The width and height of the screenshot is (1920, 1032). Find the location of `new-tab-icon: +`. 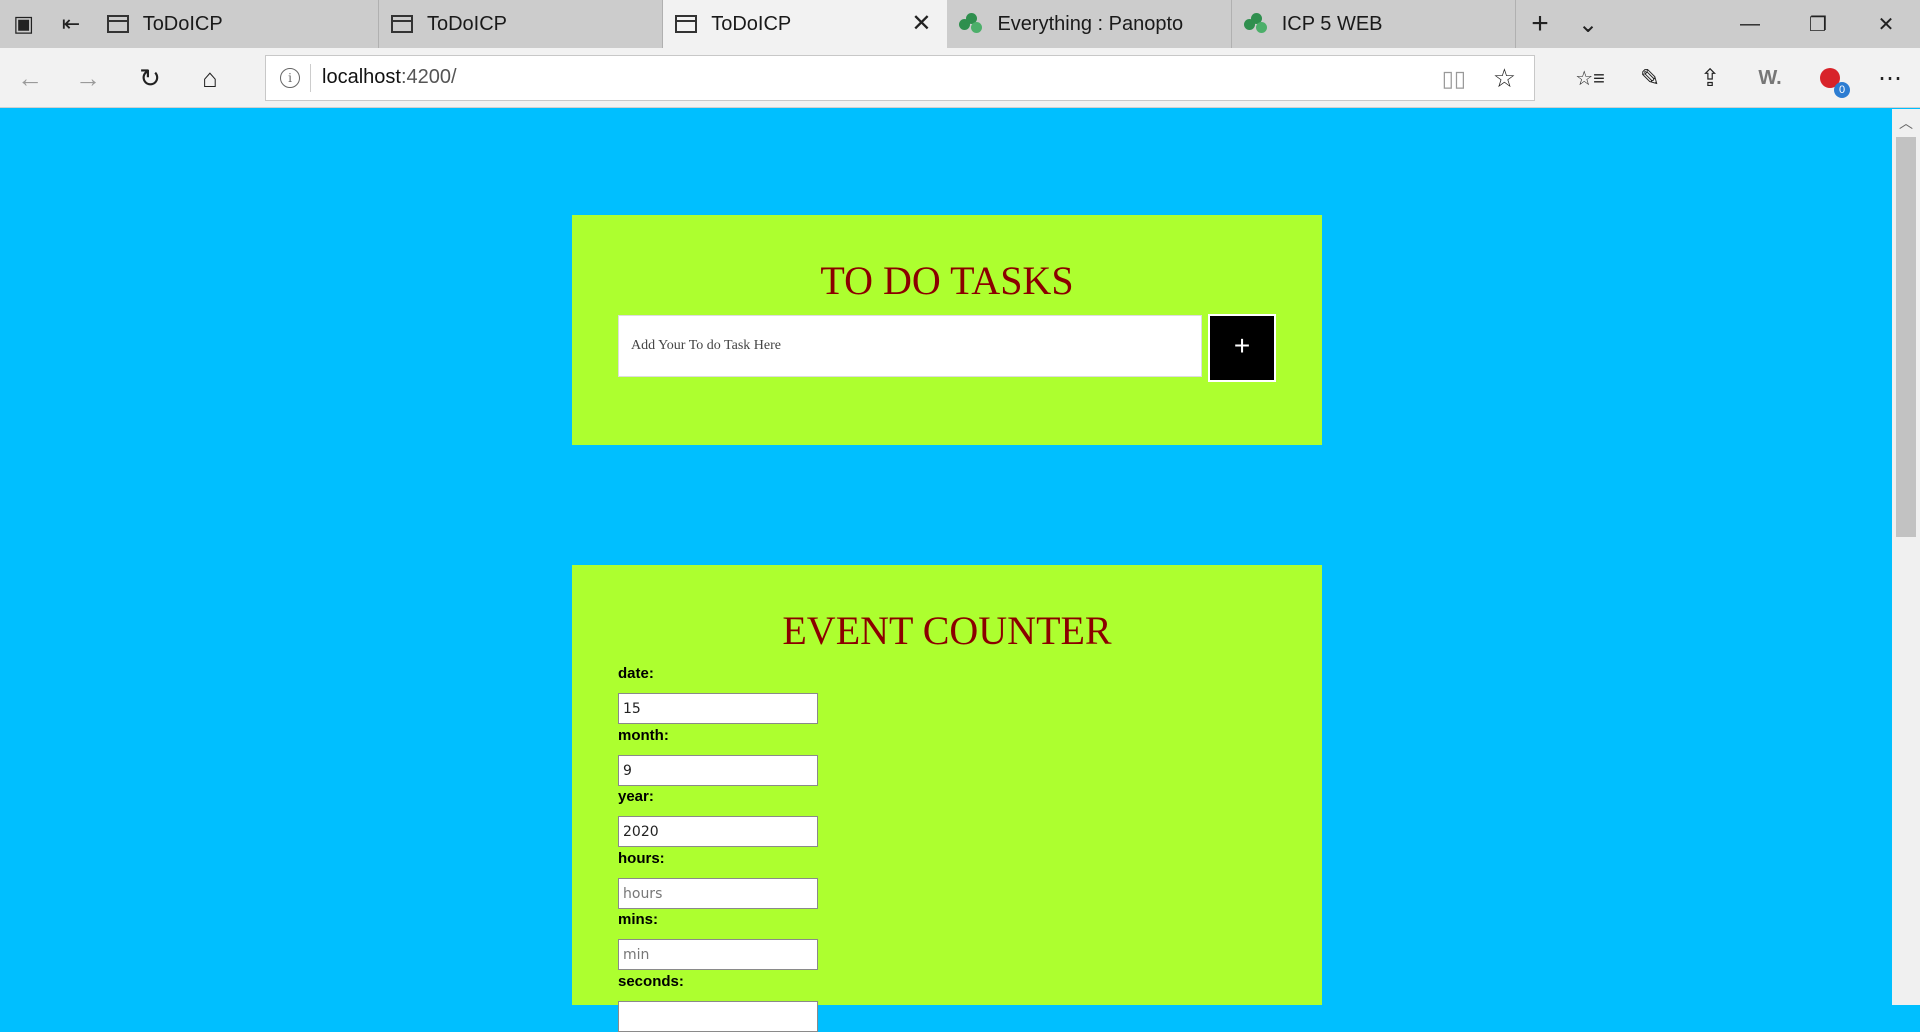

new-tab-icon: + is located at coordinates (1540, 24).